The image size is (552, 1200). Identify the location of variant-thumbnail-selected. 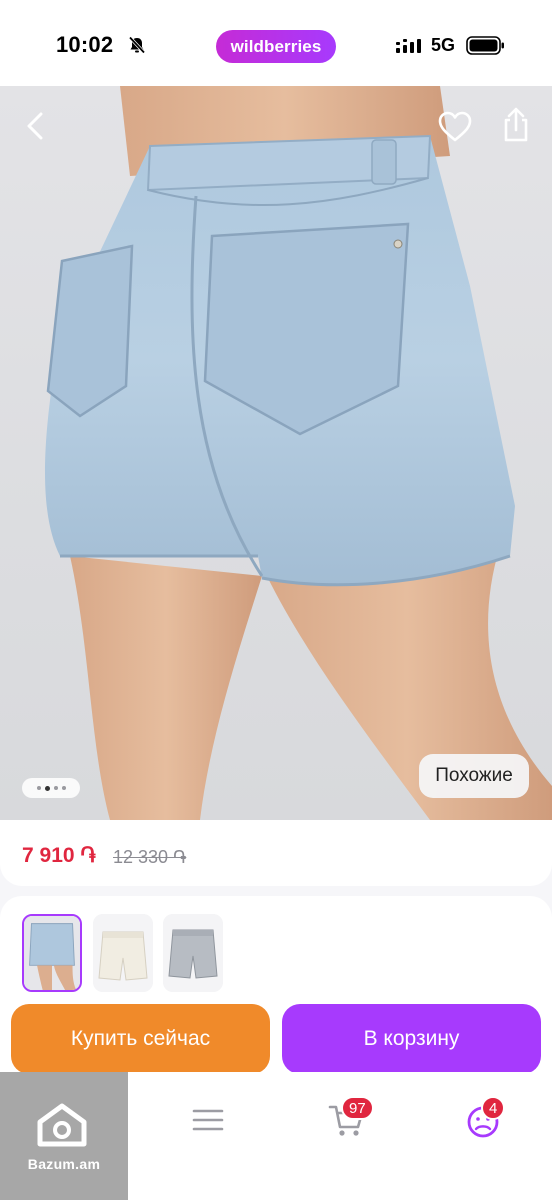
(52, 953).